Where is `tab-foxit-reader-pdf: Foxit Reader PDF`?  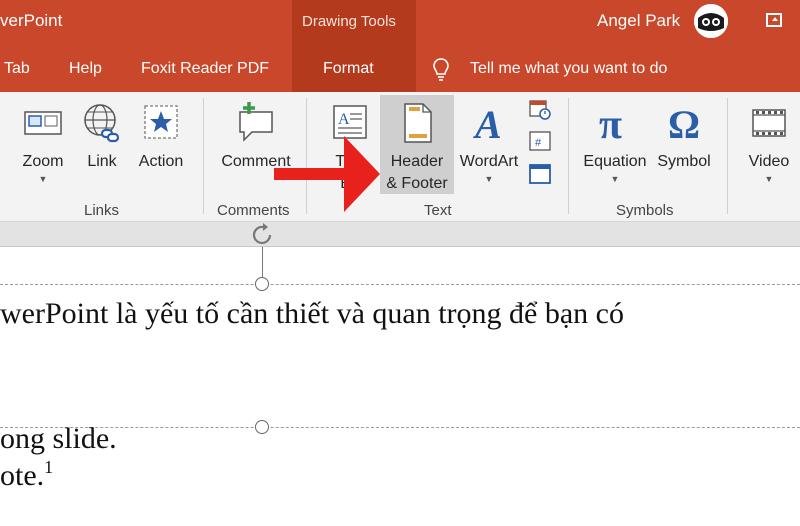 tab-foxit-reader-pdf: Foxit Reader PDF is located at coordinates (205, 69).